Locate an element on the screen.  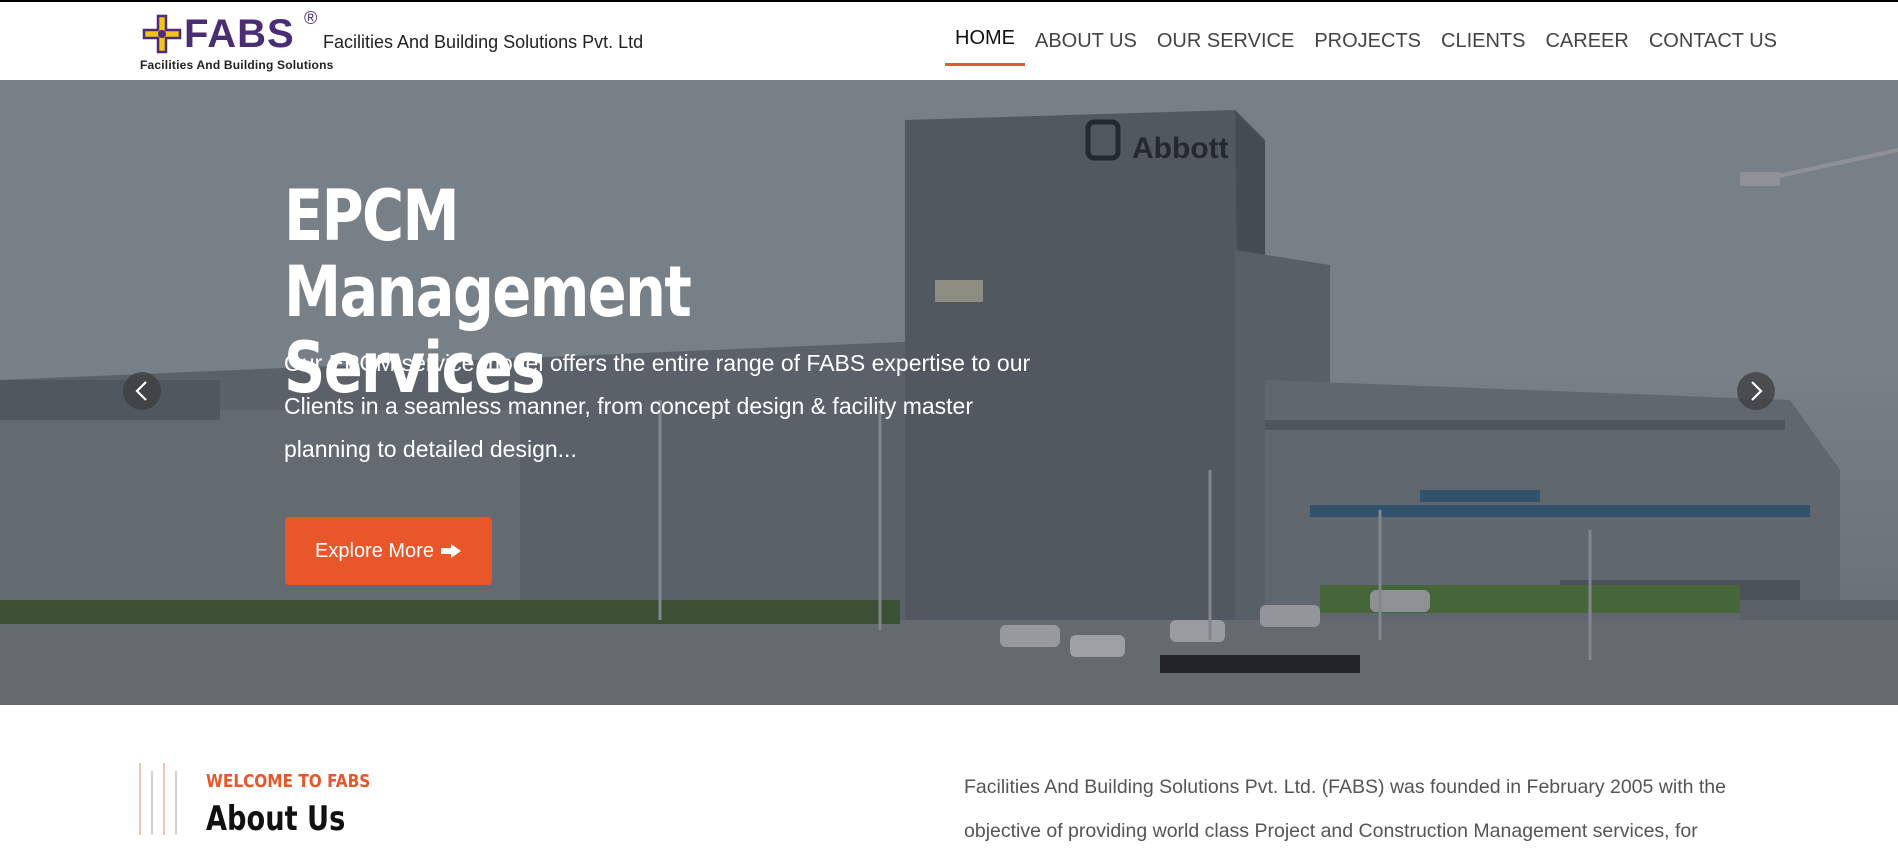
nav-clients: CLIENTS is located at coordinates (1483, 41).